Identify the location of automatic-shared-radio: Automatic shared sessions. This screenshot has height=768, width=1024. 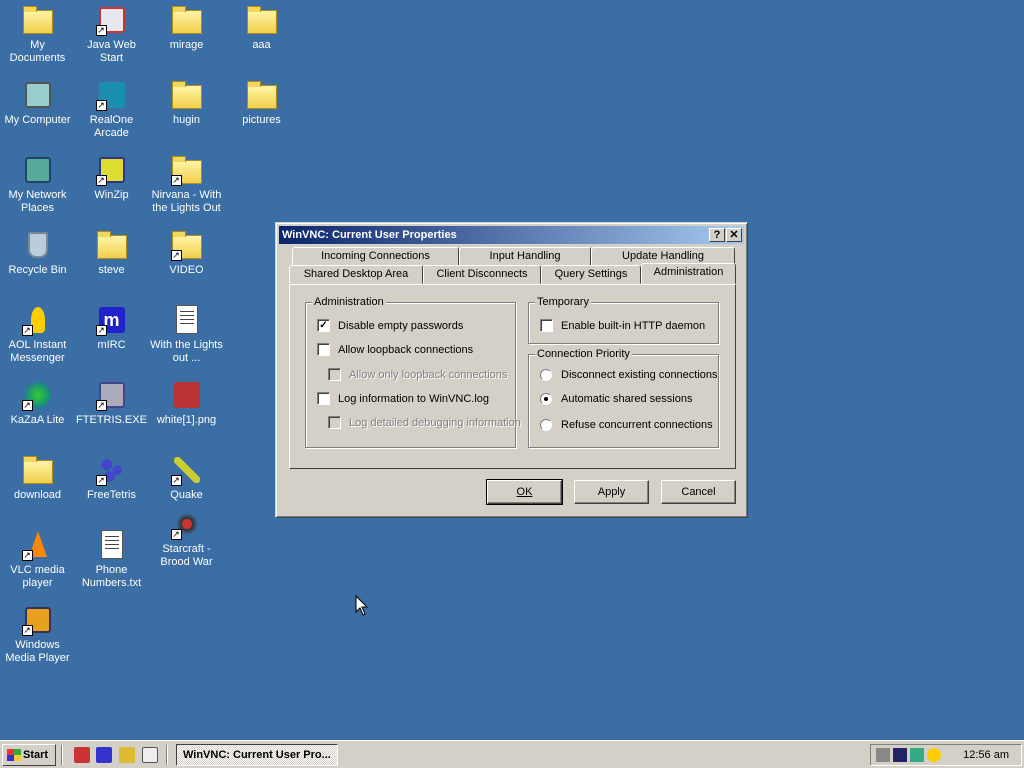
(616, 399).